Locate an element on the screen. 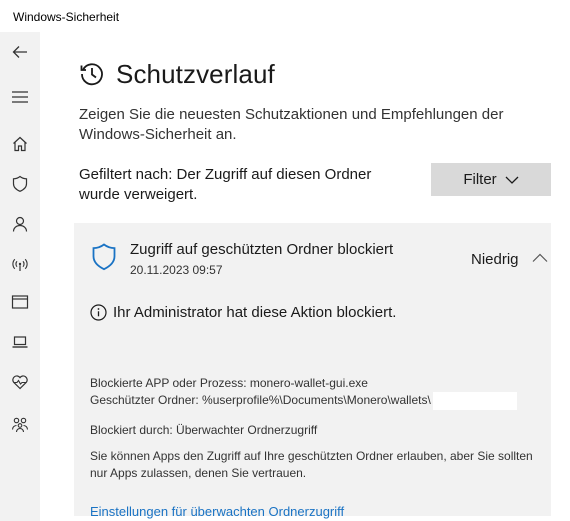 The height and width of the screenshot is (521, 570). filter-button: Filter is located at coordinates (491, 179).